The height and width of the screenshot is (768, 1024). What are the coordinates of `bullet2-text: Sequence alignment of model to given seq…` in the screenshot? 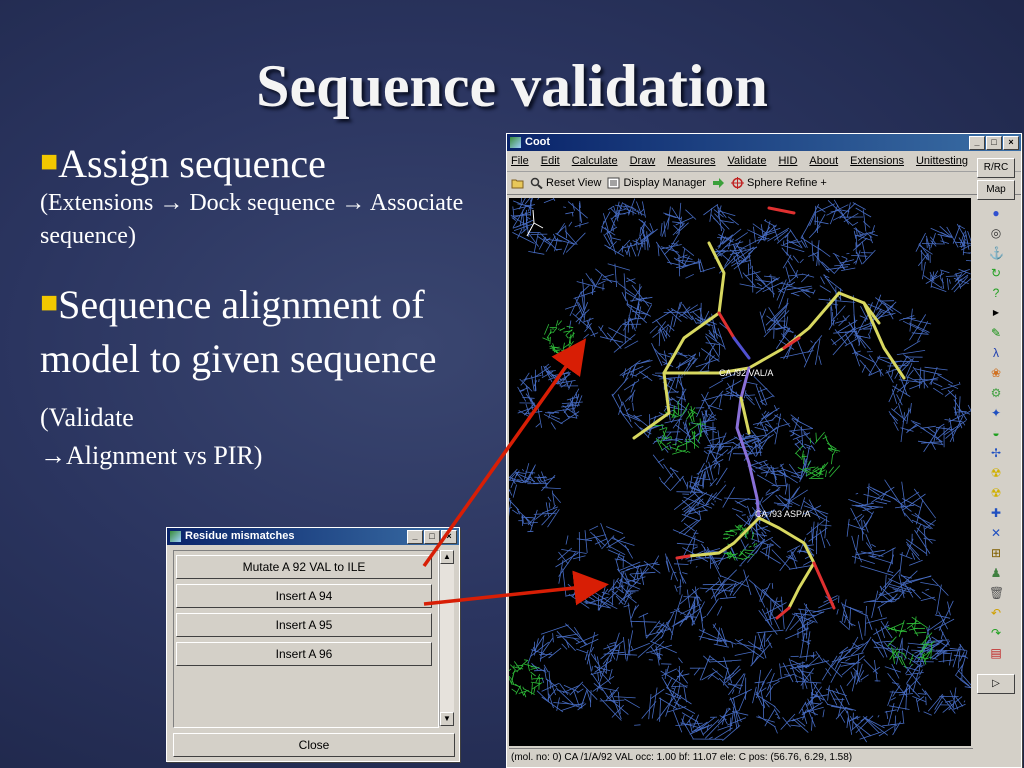 It's located at (238, 331).